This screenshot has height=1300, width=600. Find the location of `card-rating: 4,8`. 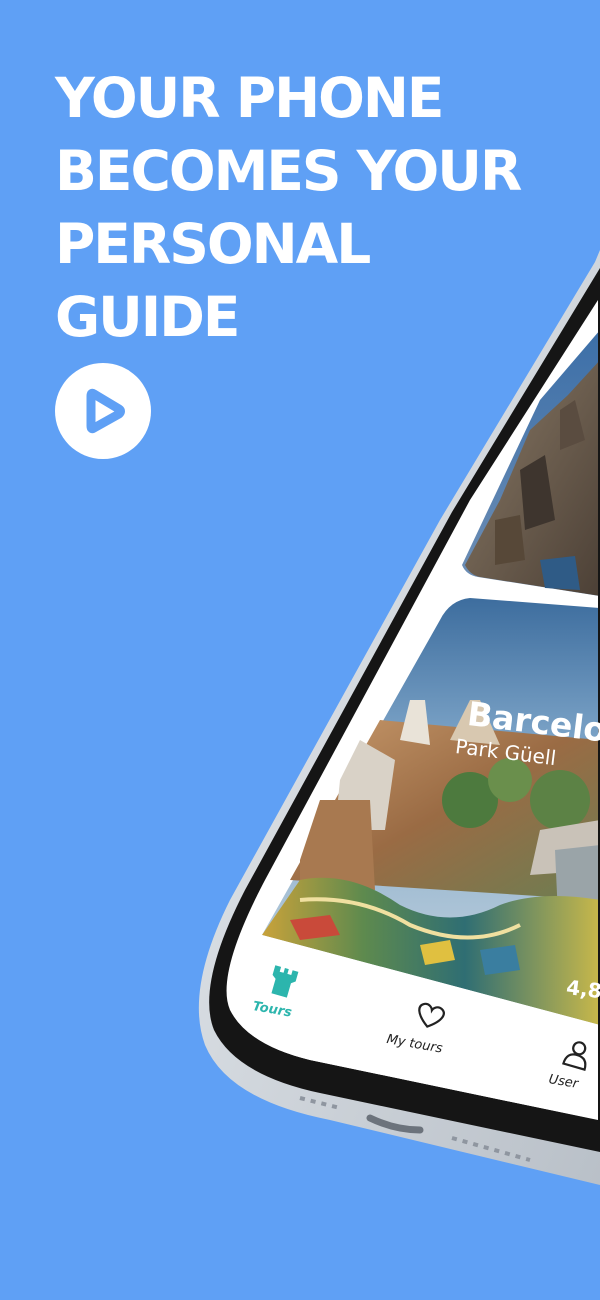

card-rating: 4,8 is located at coordinates (582, 989).